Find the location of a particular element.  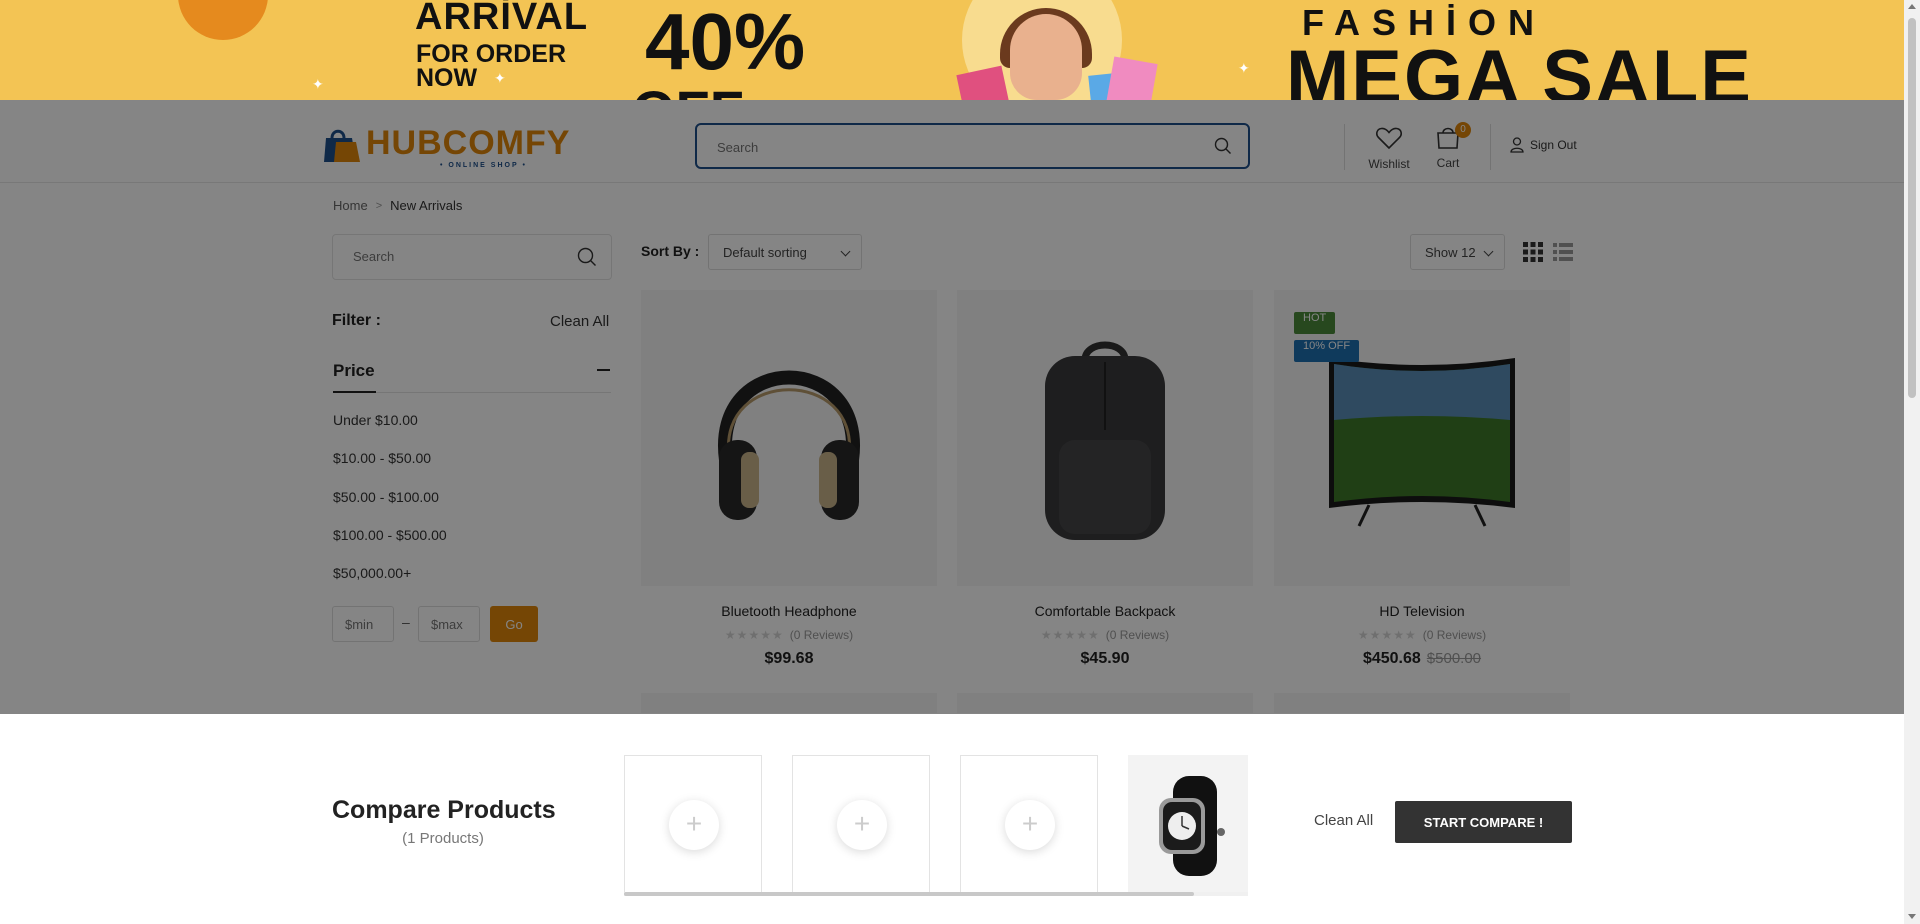

banner-arrival-text: ARRİVAL is located at coordinates (502, 19).